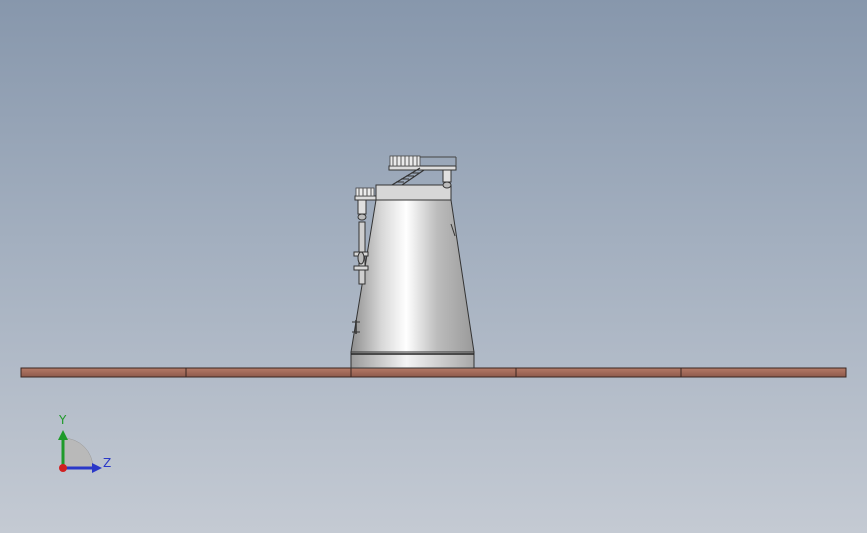 The height and width of the screenshot is (533, 867). What do you see at coordinates (88, 450) in the screenshot?
I see `reference-triad: Y Z` at bounding box center [88, 450].